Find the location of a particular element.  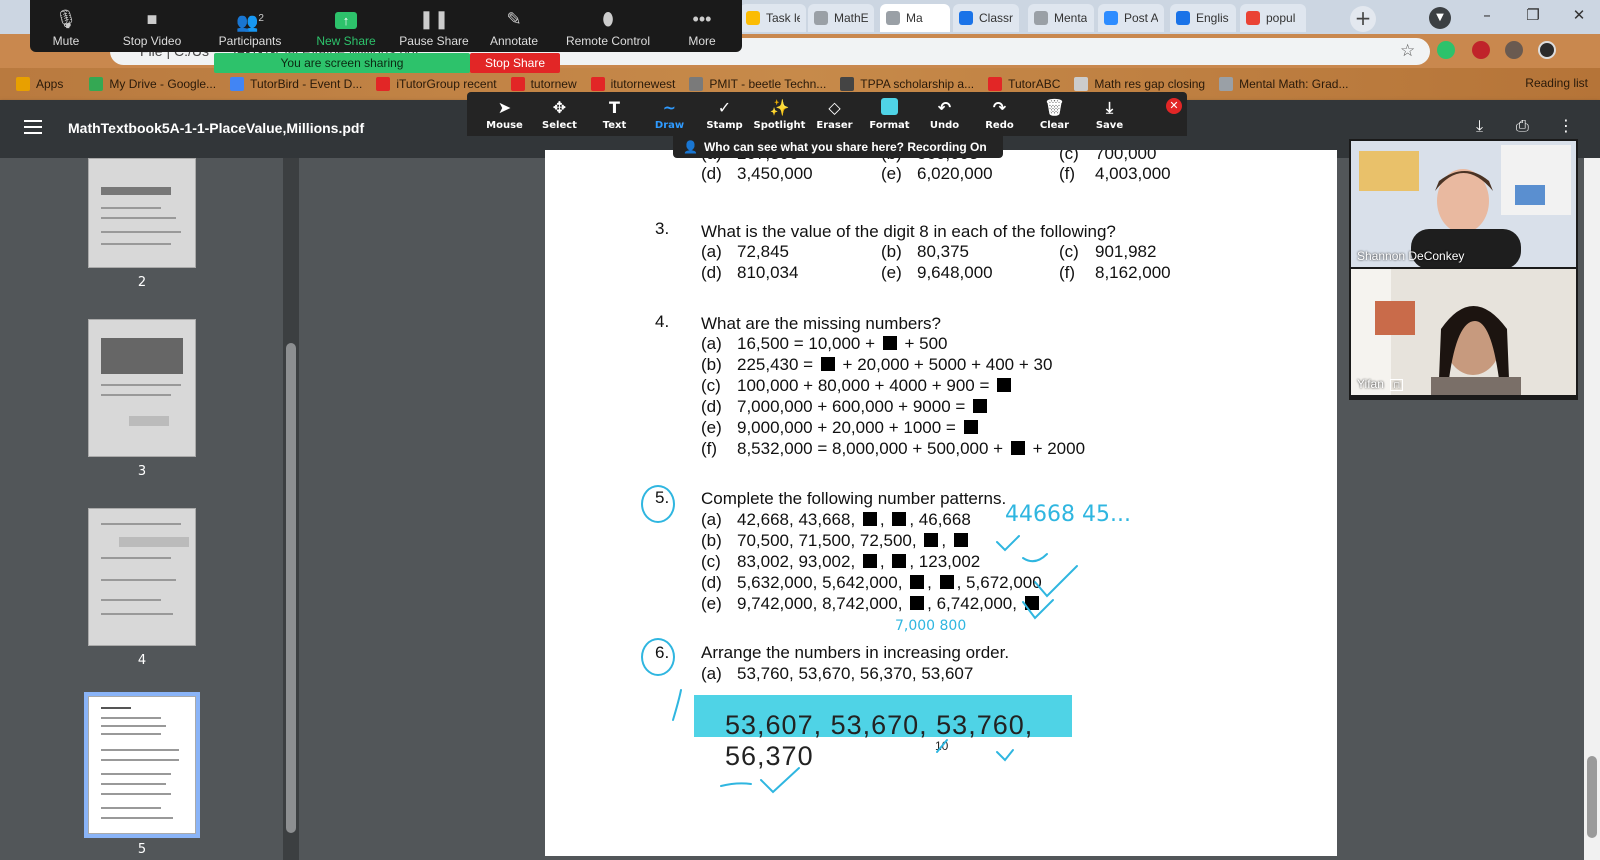

more-button: ••• More is located at coordinates (702, 26).